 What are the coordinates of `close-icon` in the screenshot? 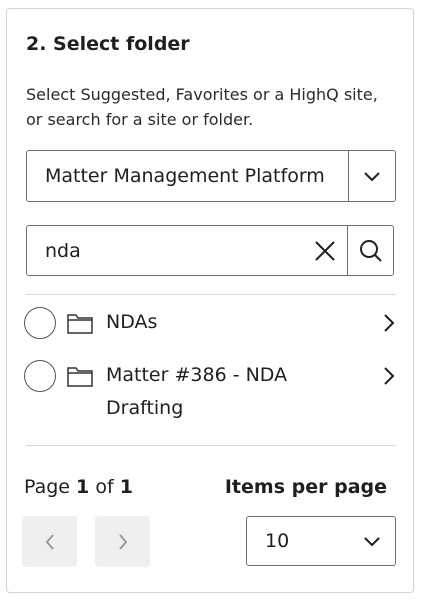 It's located at (325, 250).